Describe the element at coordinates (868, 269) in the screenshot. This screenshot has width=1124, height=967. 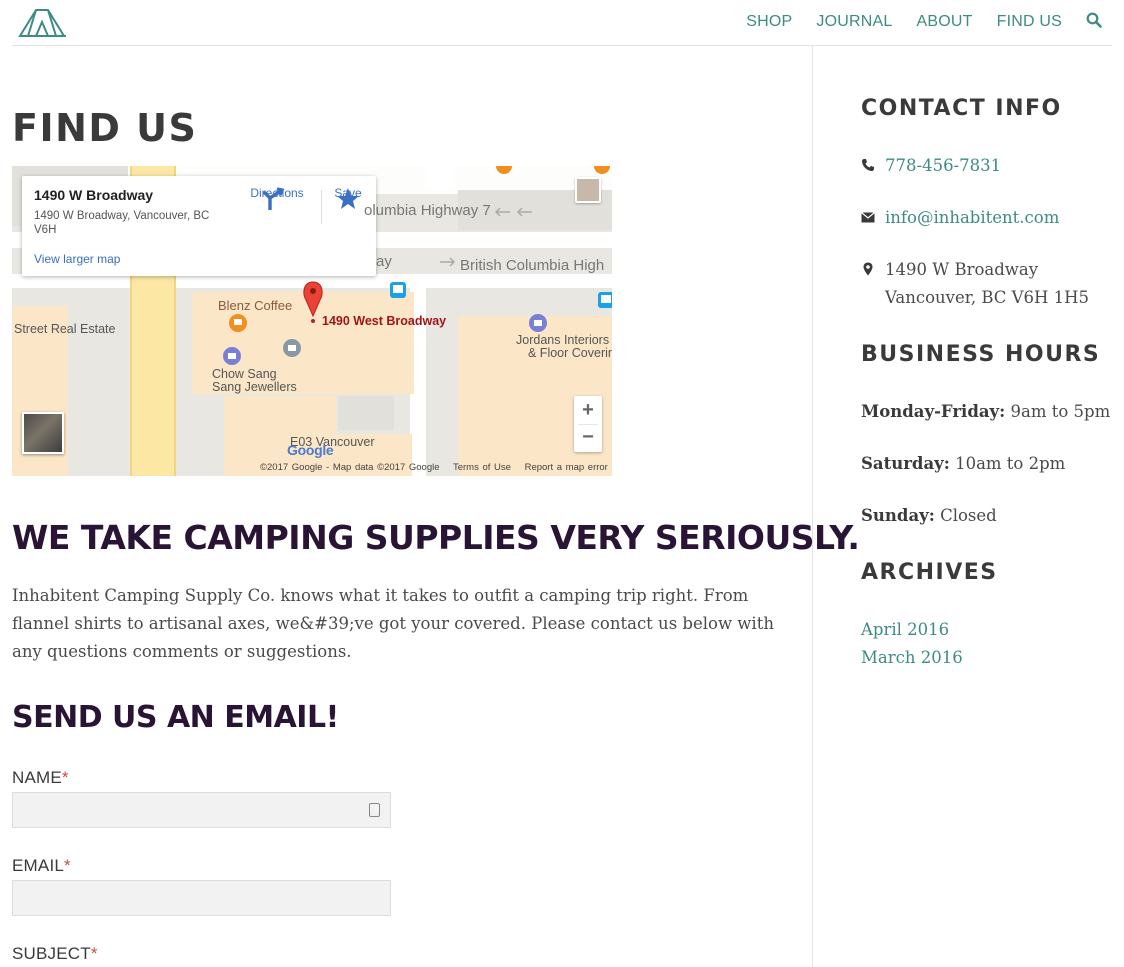
I see `map-marker-icon` at that location.